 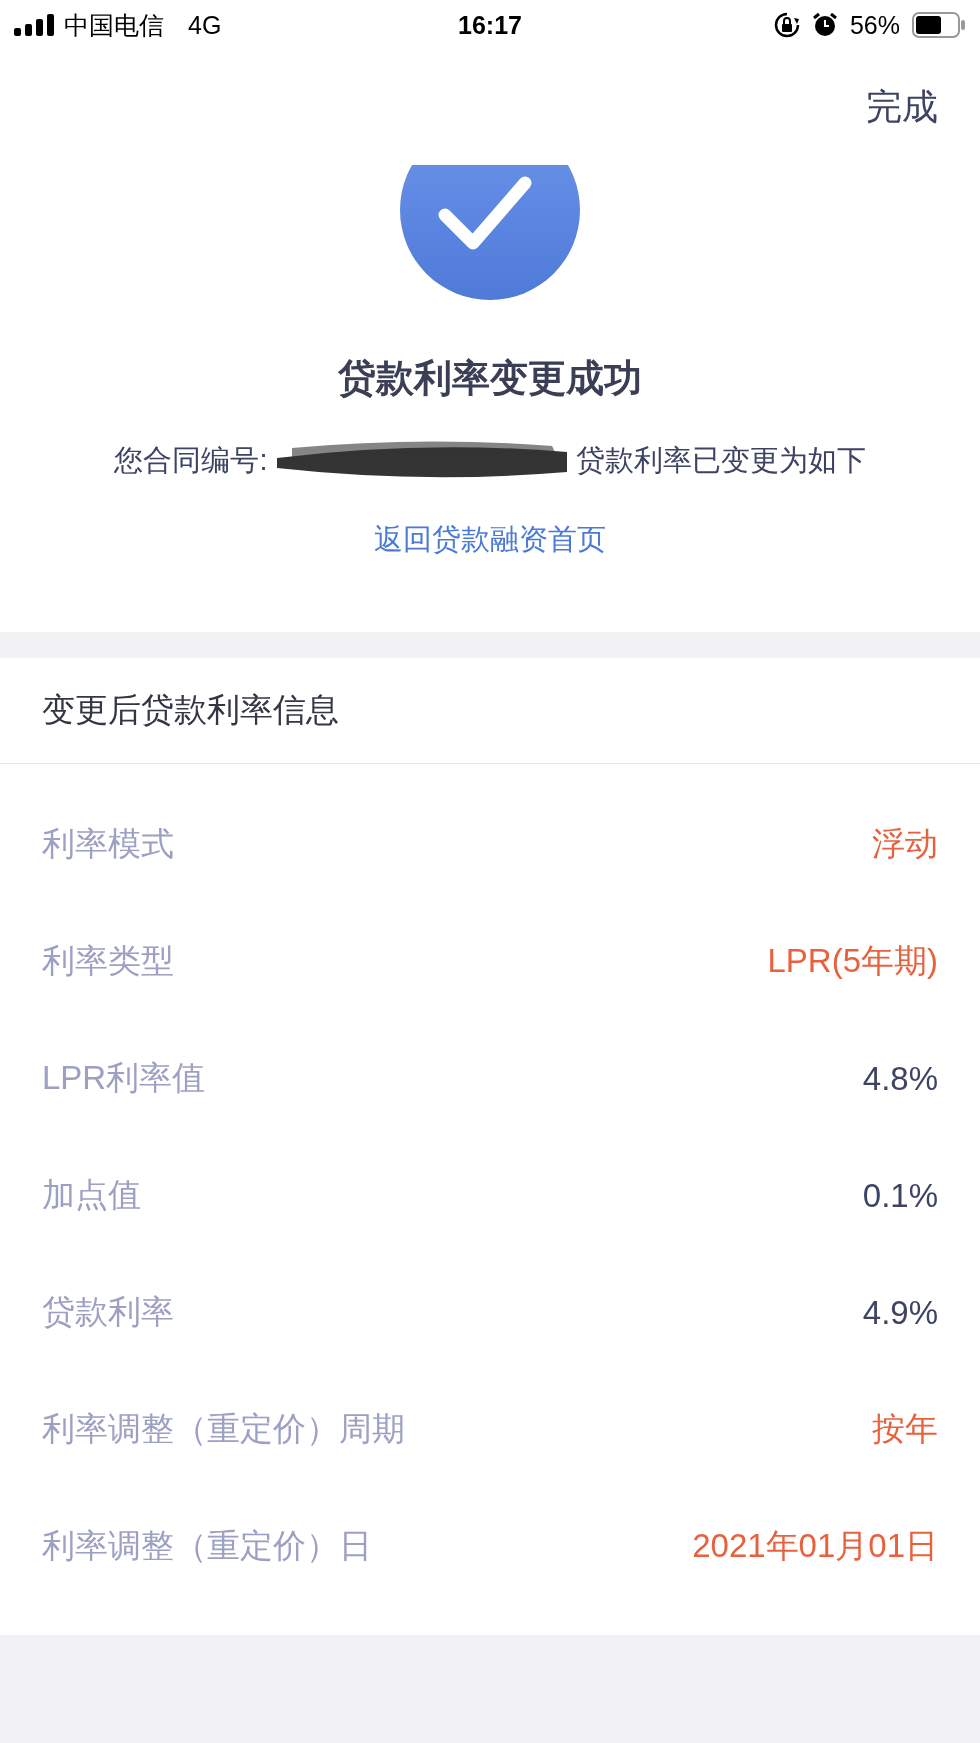 What do you see at coordinates (939, 25) in the screenshot?
I see `battery-icon` at bounding box center [939, 25].